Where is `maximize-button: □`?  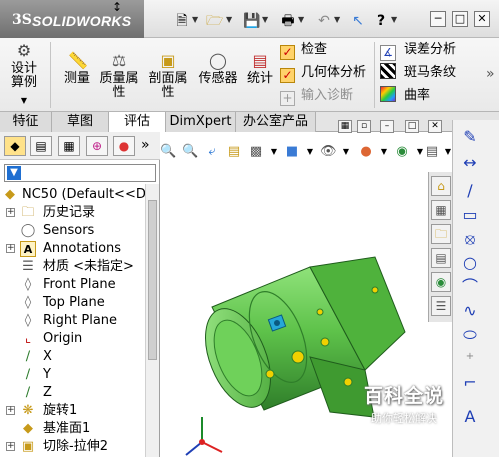
maximize-button: □ is located at coordinates (460, 19).